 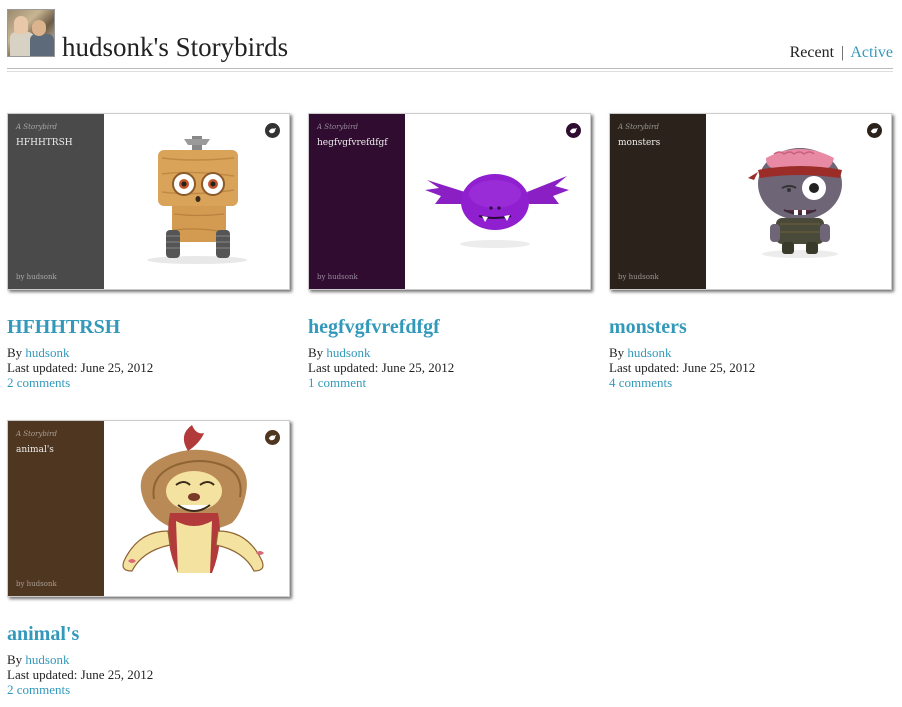 I want to click on cover-spine: A Storybird monsters by hudsonk, so click(x=658, y=201).